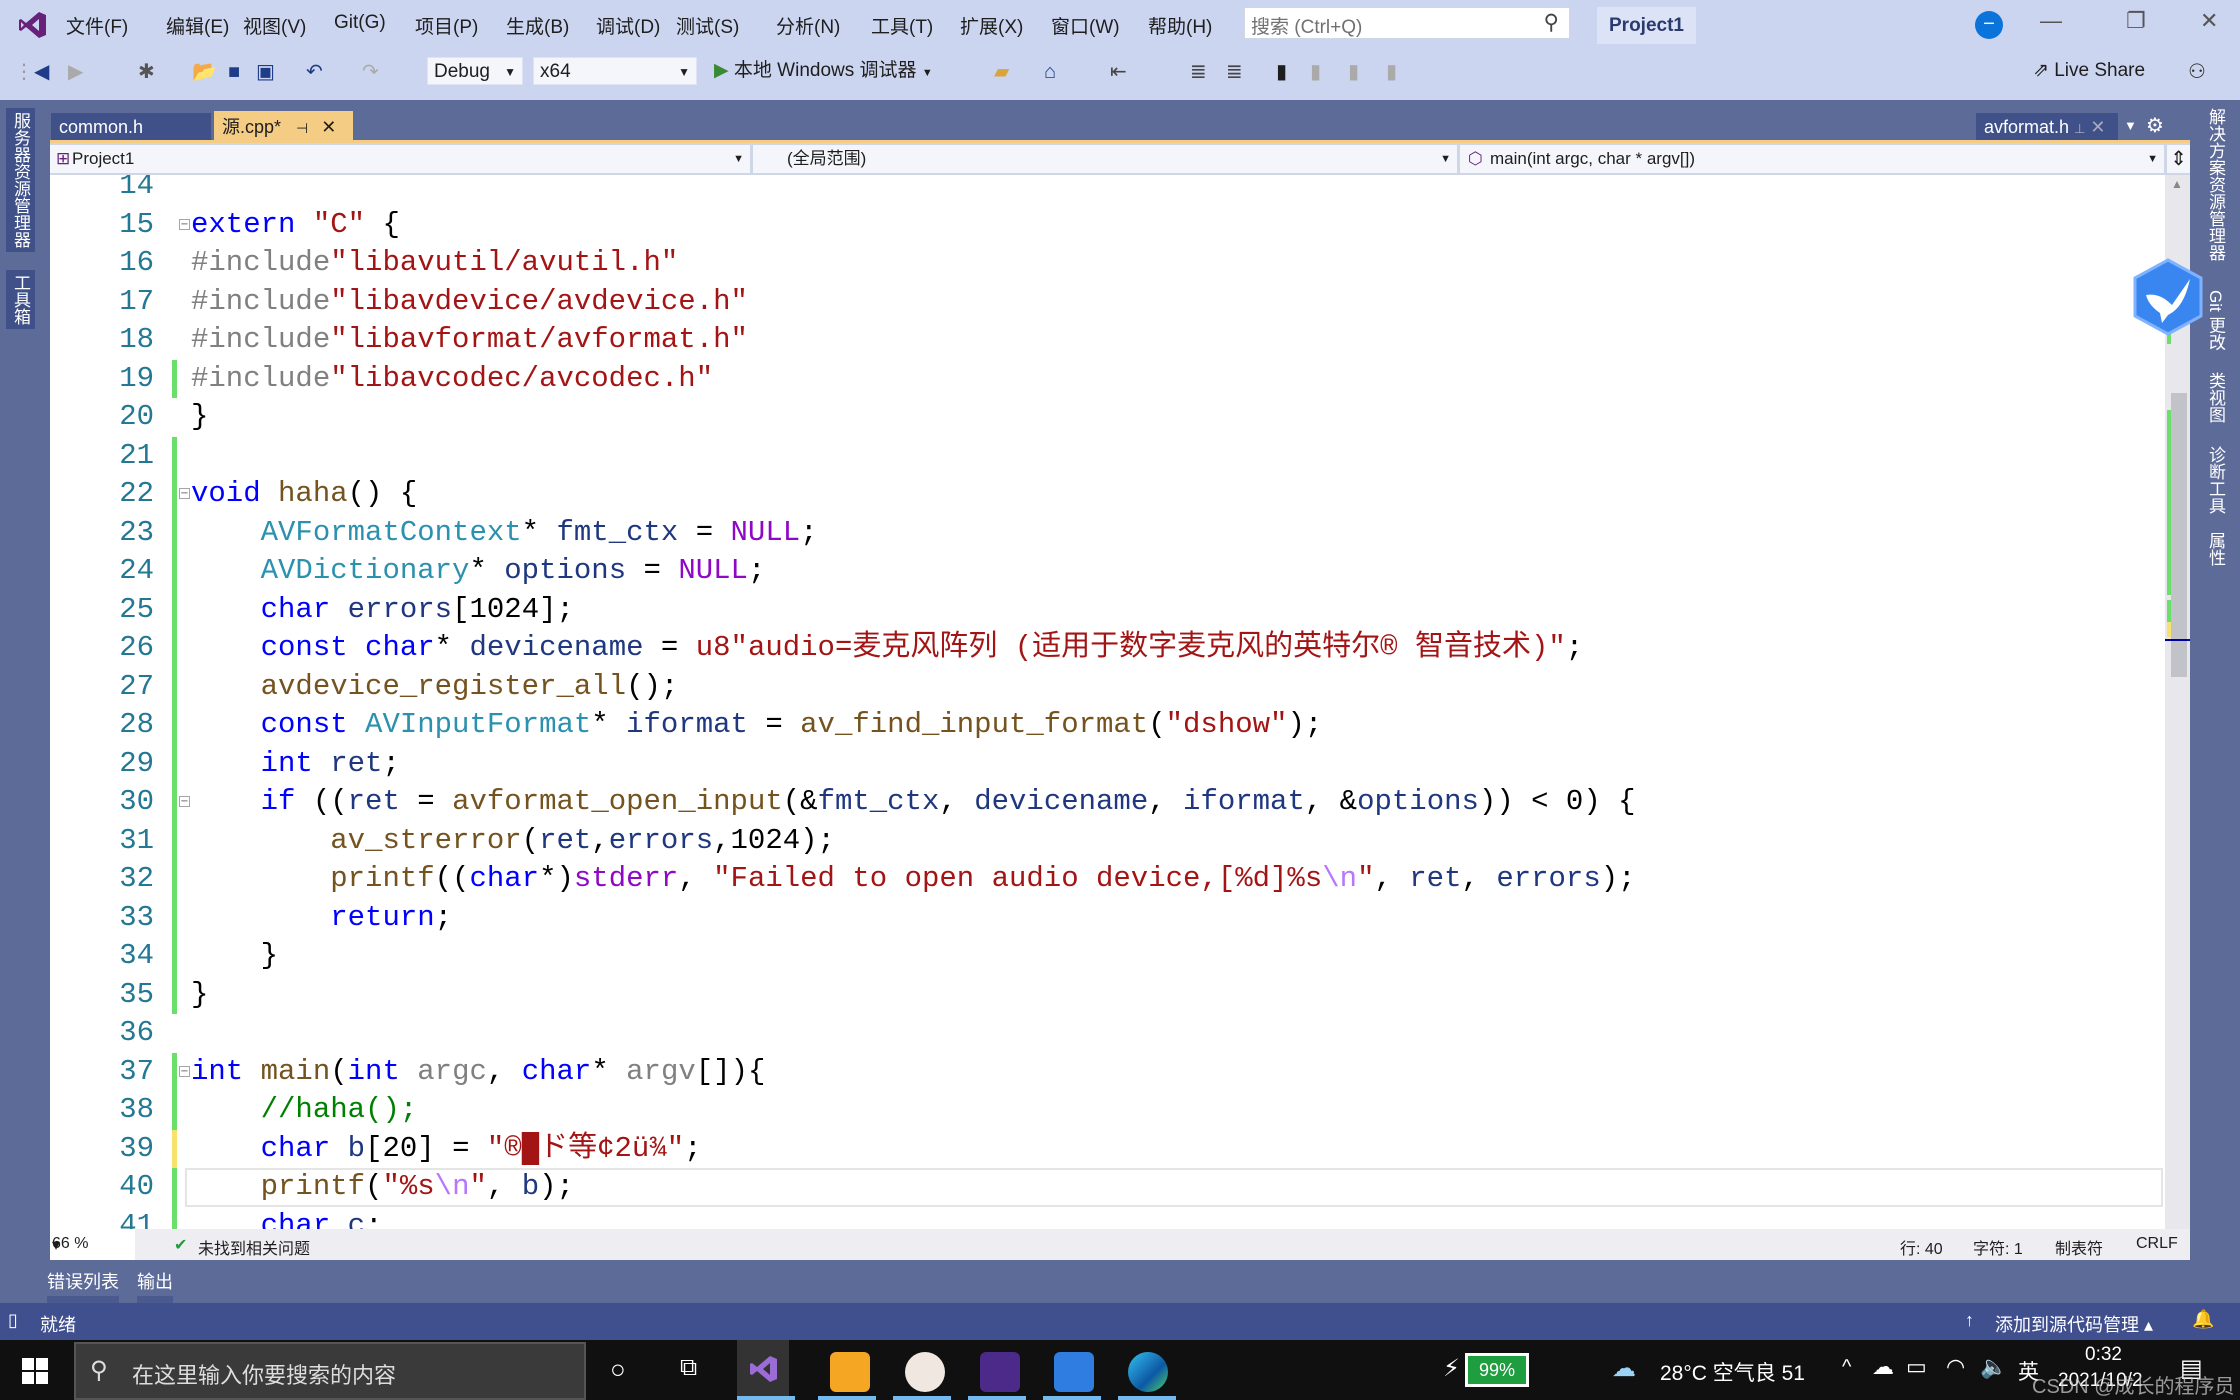 The height and width of the screenshot is (1400, 2240). What do you see at coordinates (1883, 1367) in the screenshot?
I see `onedrive-icon: ☁` at bounding box center [1883, 1367].